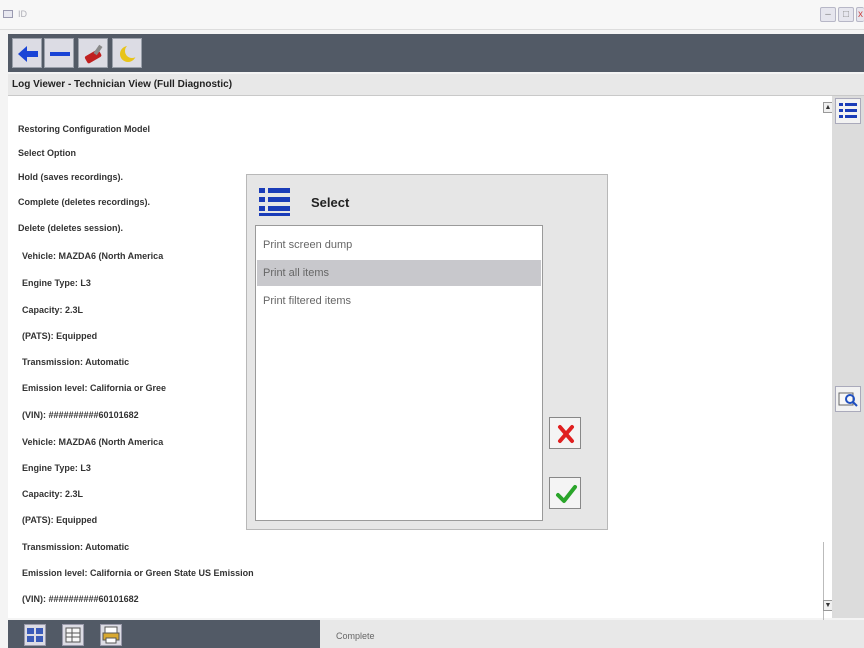 This screenshot has height=648, width=864. What do you see at coordinates (828, 14) in the screenshot?
I see `minimize-button: –` at bounding box center [828, 14].